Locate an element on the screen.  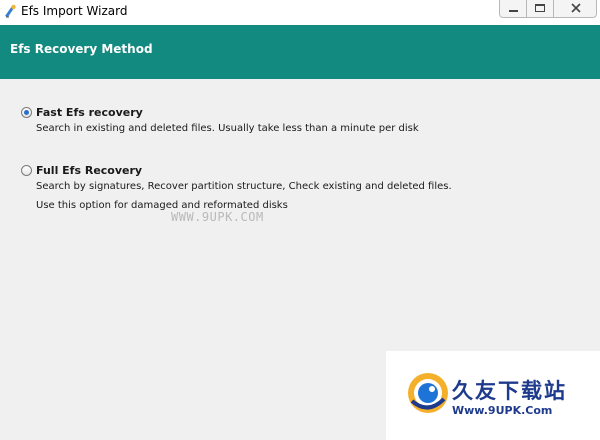
close-icon is located at coordinates (576, 8).